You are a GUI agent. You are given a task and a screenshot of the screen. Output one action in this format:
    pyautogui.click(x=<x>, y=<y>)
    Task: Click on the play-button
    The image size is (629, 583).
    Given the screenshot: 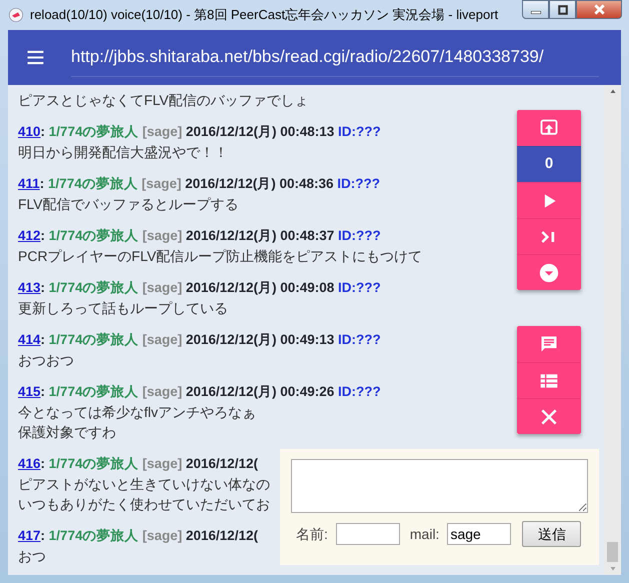 What is the action you would take?
    pyautogui.click(x=549, y=200)
    